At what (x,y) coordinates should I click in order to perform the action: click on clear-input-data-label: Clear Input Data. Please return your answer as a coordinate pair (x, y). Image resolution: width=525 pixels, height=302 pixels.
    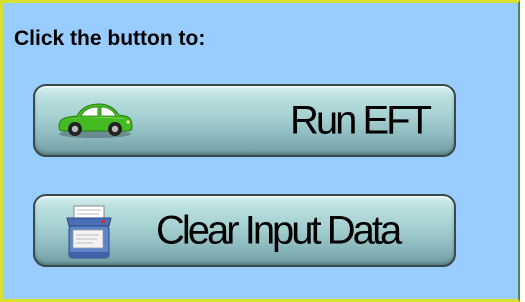
    Looking at the image, I should click on (279, 230).